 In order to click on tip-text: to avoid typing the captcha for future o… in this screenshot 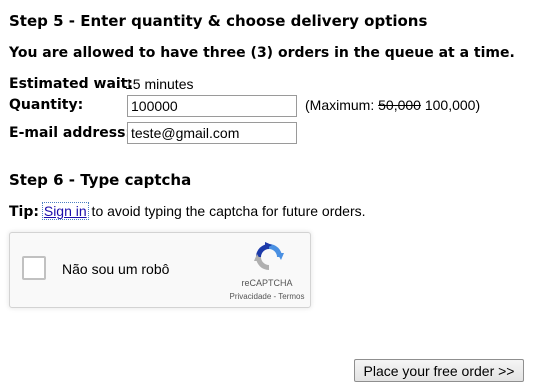, I will do `click(226, 211)`.